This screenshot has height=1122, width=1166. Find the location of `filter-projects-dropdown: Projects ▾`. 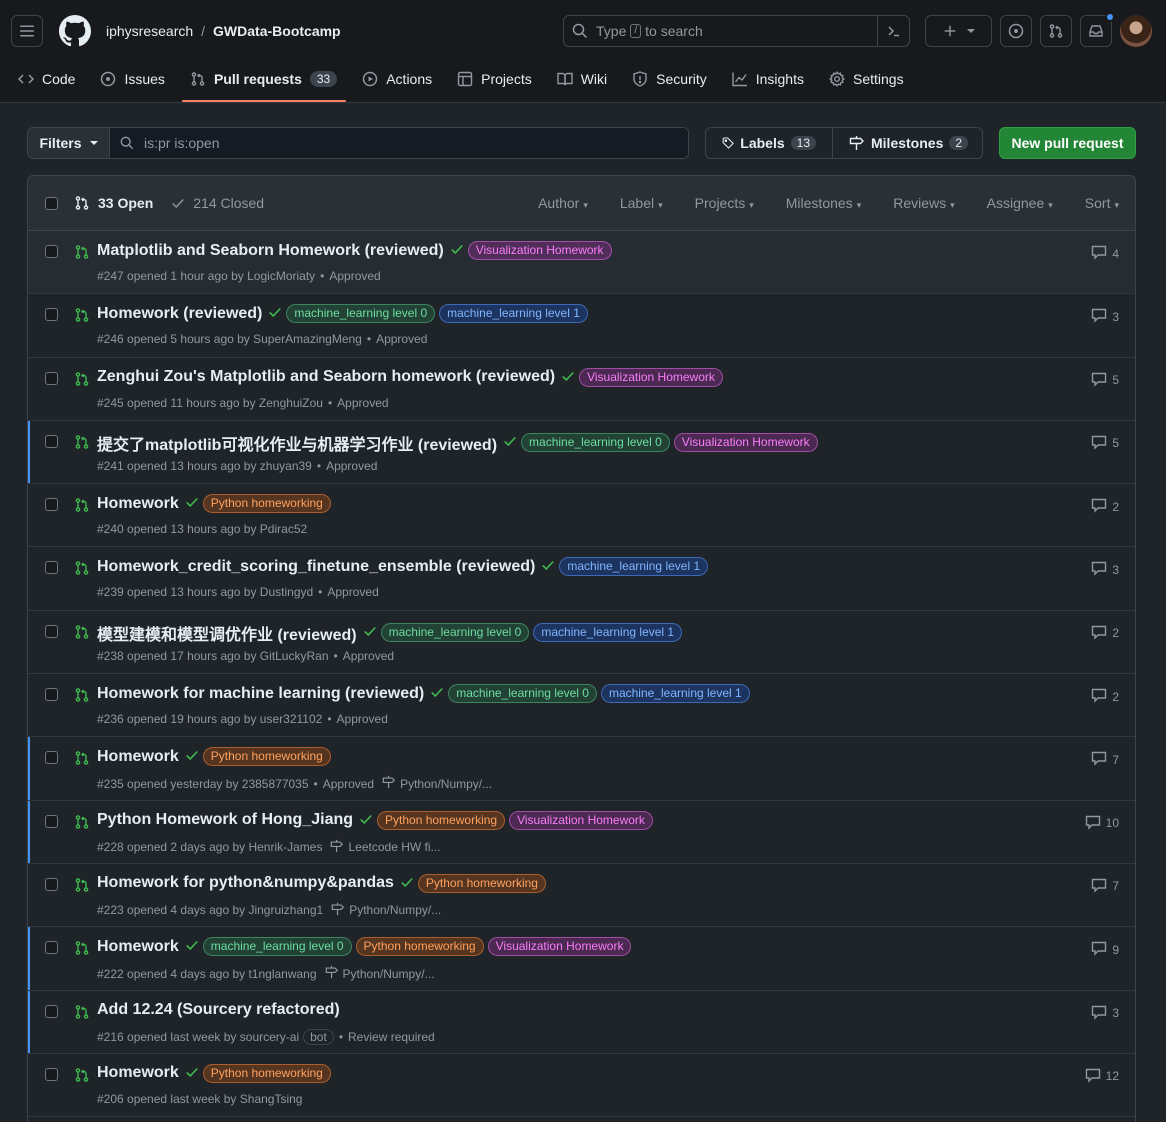

filter-projects-dropdown: Projects ▾ is located at coordinates (724, 203).